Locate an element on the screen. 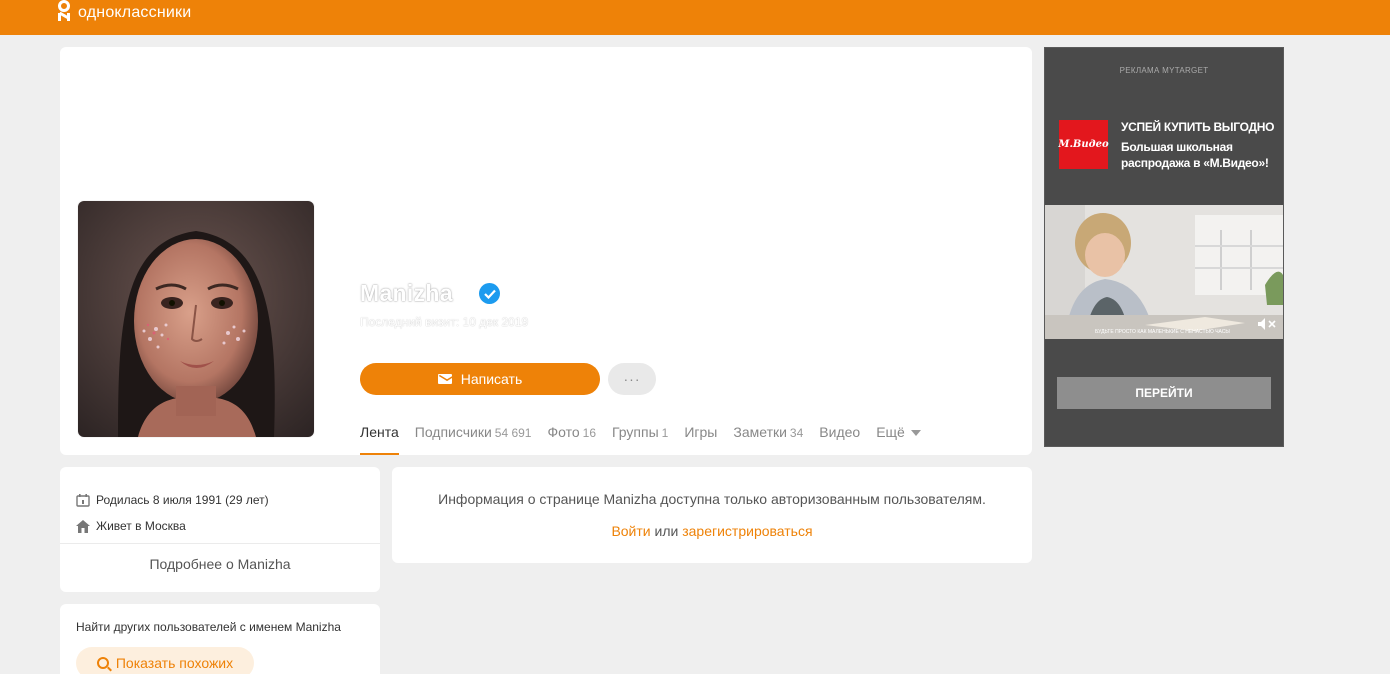  location-text: Живет в Москва is located at coordinates (141, 526).